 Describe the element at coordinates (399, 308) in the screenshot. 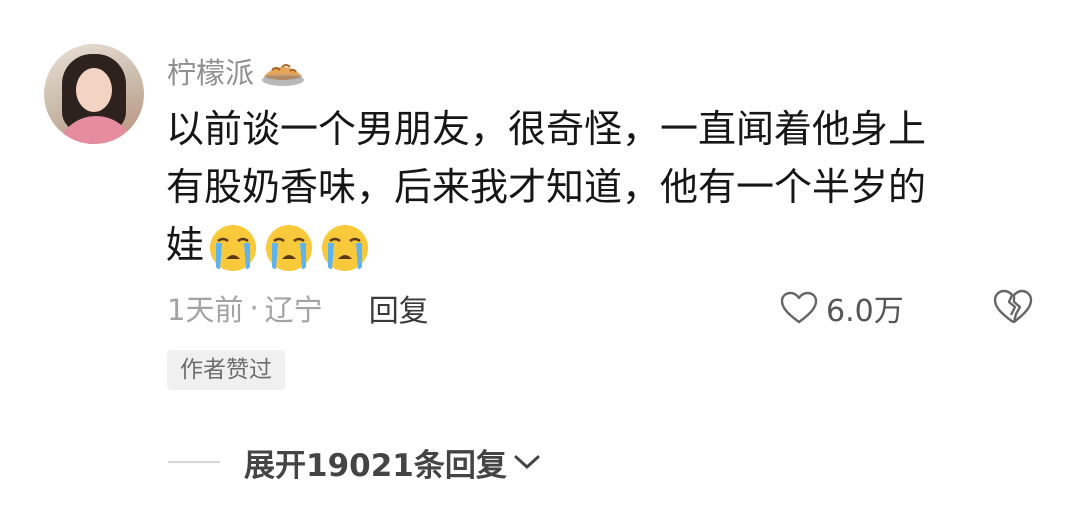

I see `reply-button: 回复` at that location.